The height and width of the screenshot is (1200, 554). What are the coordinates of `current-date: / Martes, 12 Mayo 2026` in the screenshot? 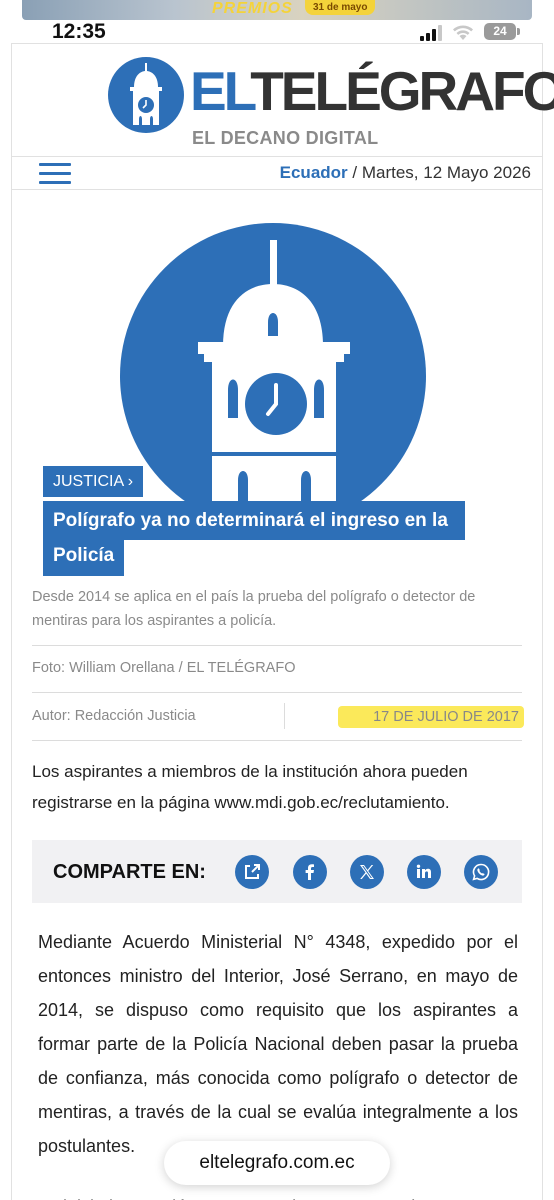 It's located at (439, 172).